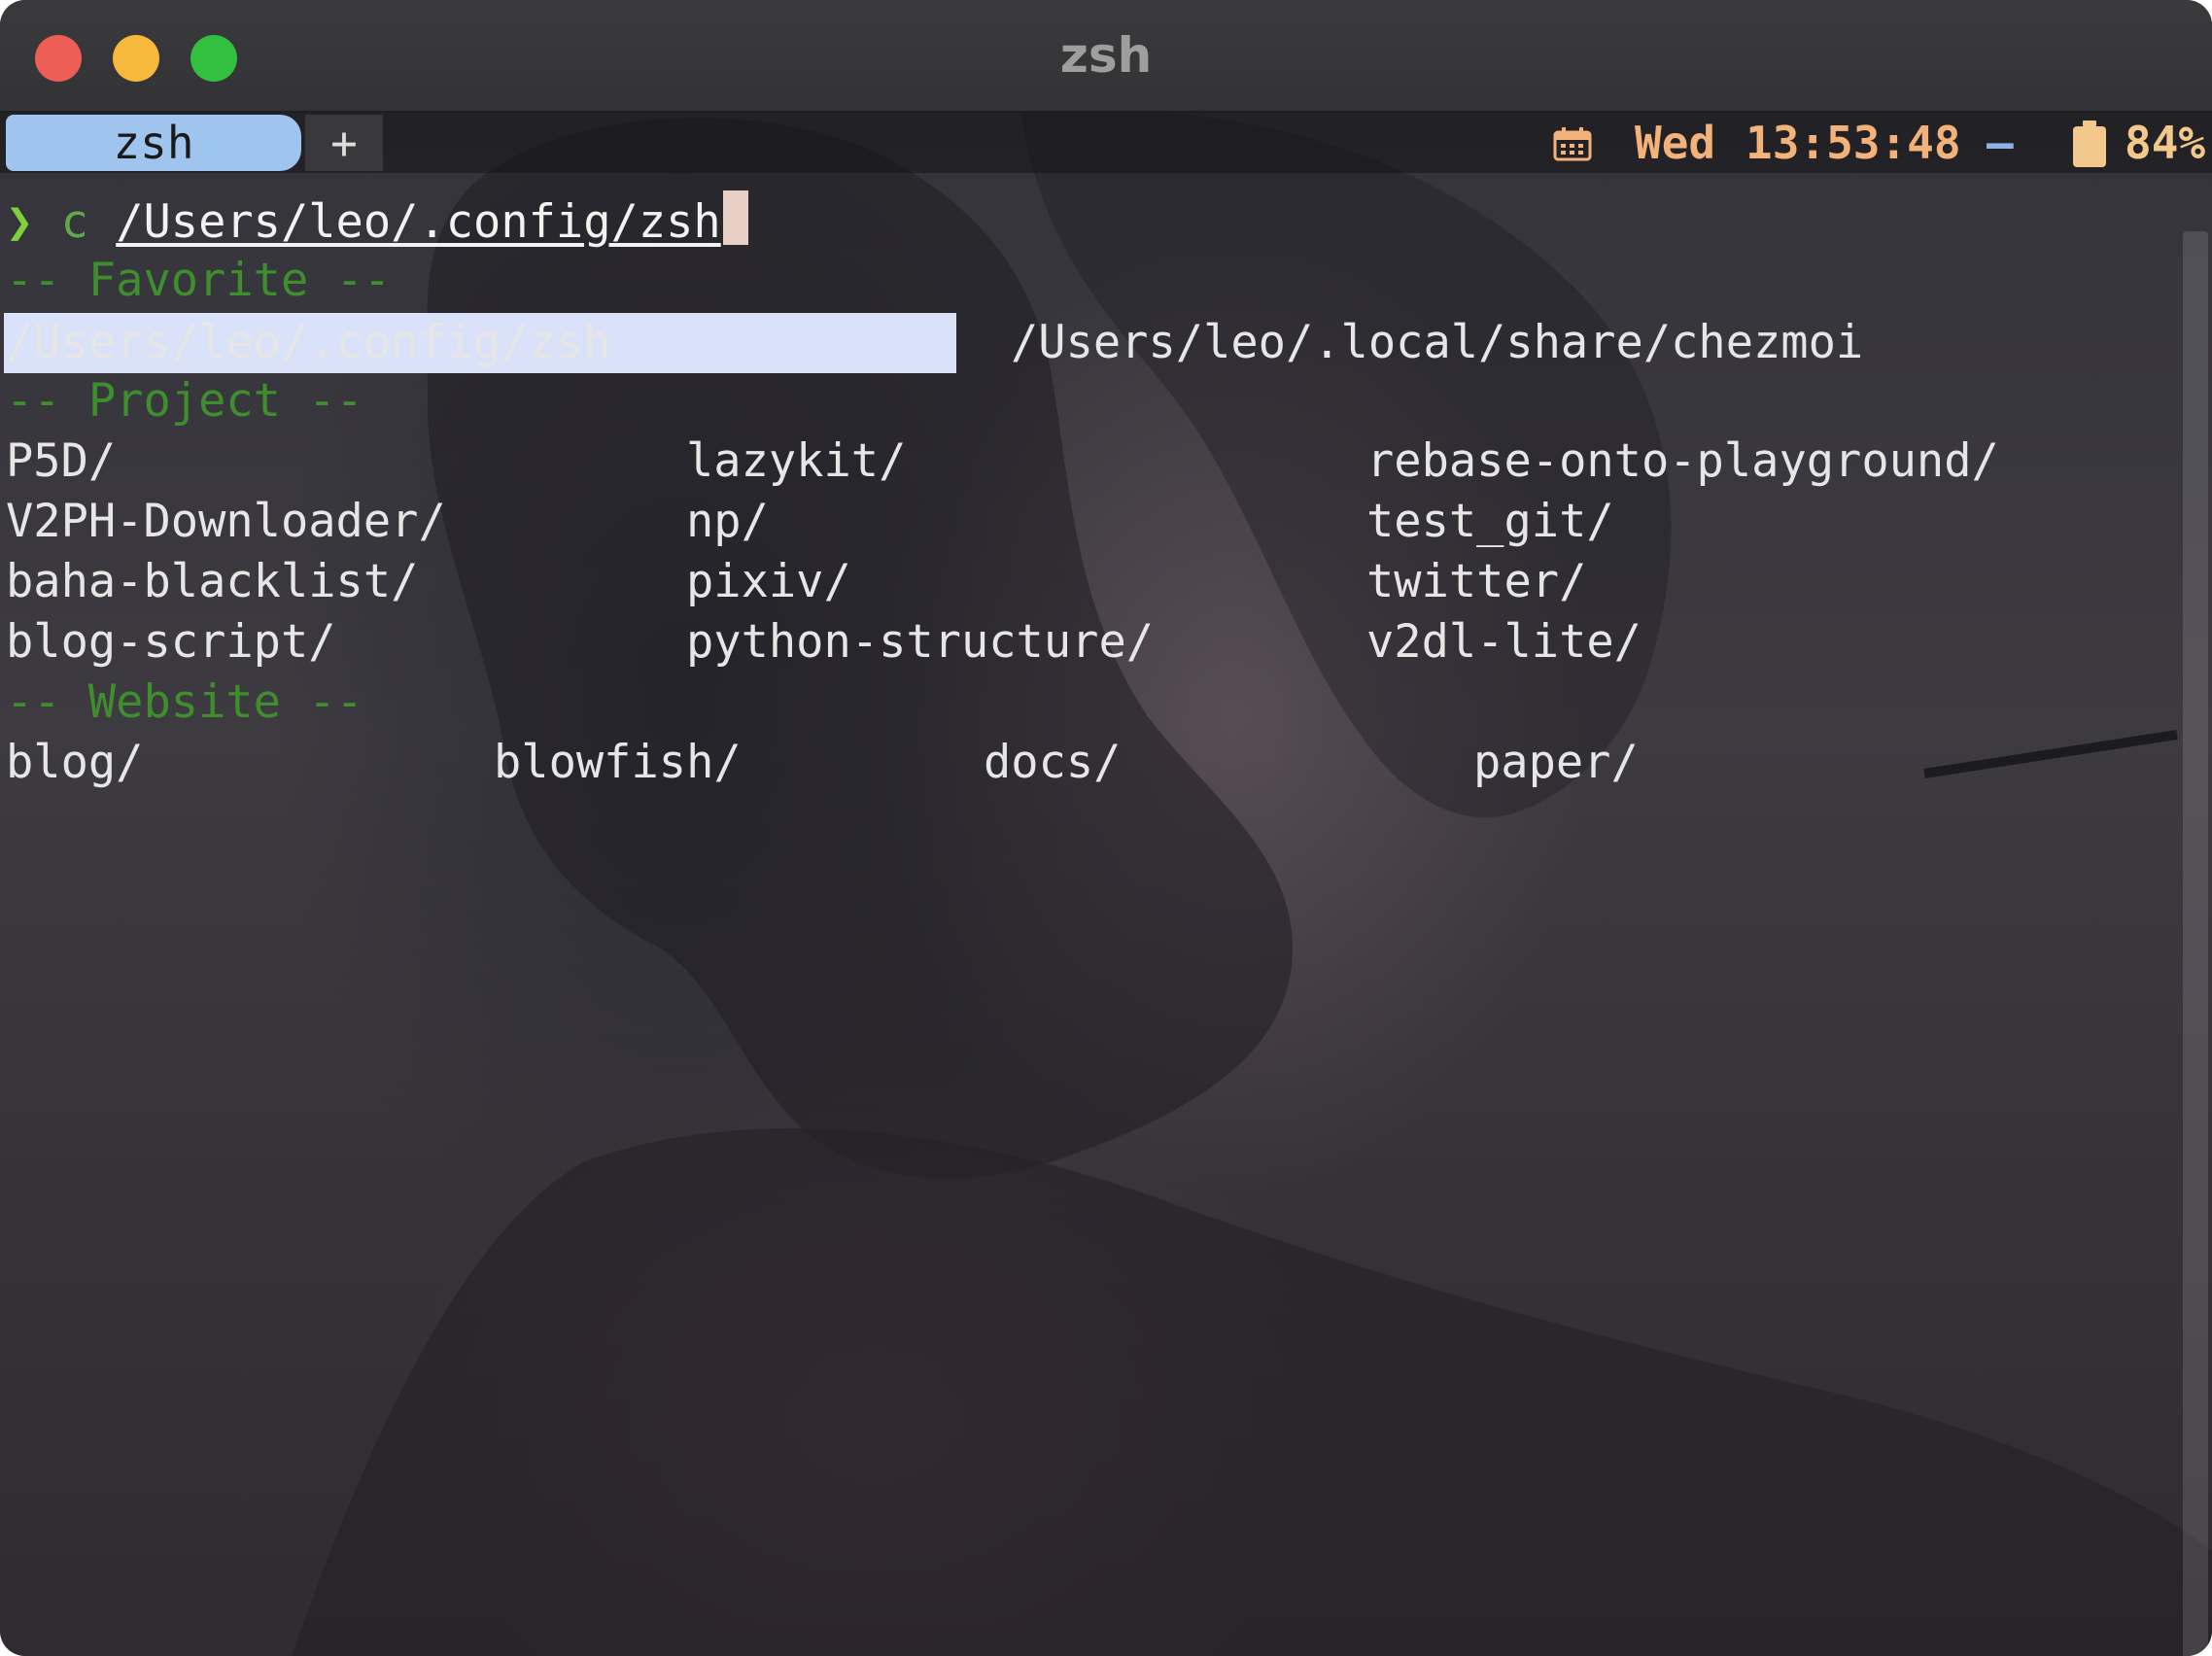 The image size is (2212, 1656). I want to click on completion-item: paper/, so click(1556, 763).